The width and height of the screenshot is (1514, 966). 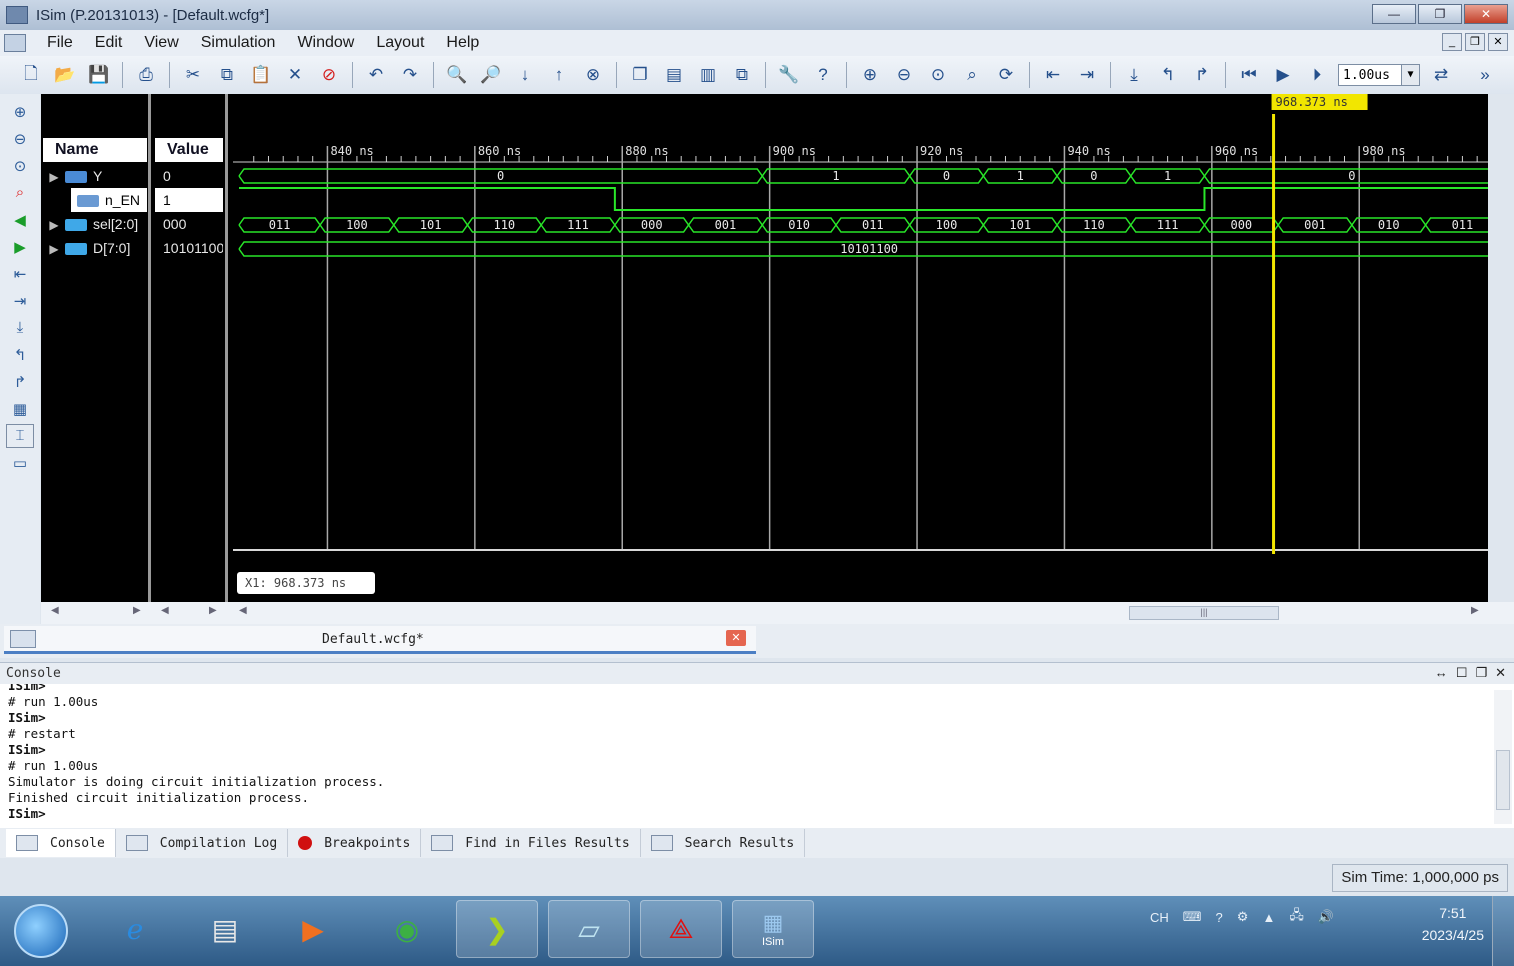 What do you see at coordinates (1243, 917) in the screenshot?
I see `settings-icon: ⚙` at bounding box center [1243, 917].